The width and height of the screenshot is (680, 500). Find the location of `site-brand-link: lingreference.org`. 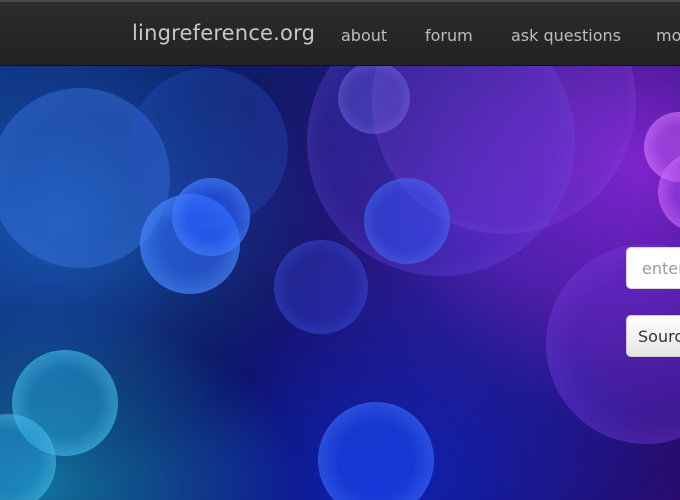

site-brand-link: lingreference.org is located at coordinates (223, 33).